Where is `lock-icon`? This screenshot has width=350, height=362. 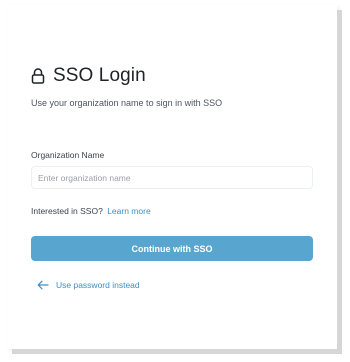 lock-icon is located at coordinates (38, 76).